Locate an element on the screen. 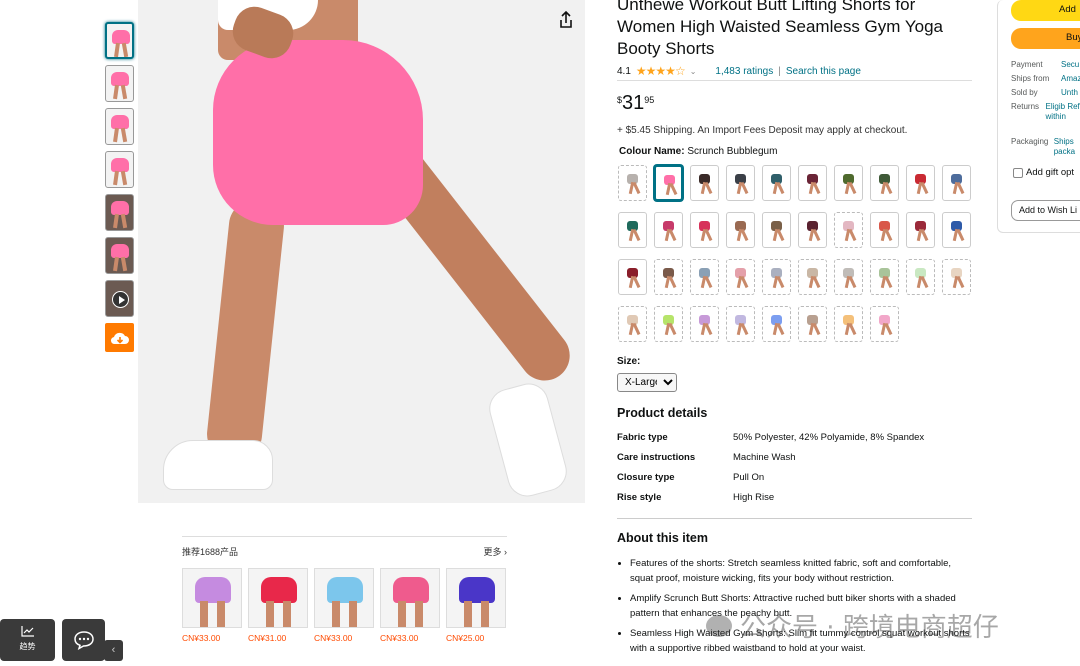 This screenshot has height=666, width=1080. cloud-download-button is located at coordinates (119, 337).